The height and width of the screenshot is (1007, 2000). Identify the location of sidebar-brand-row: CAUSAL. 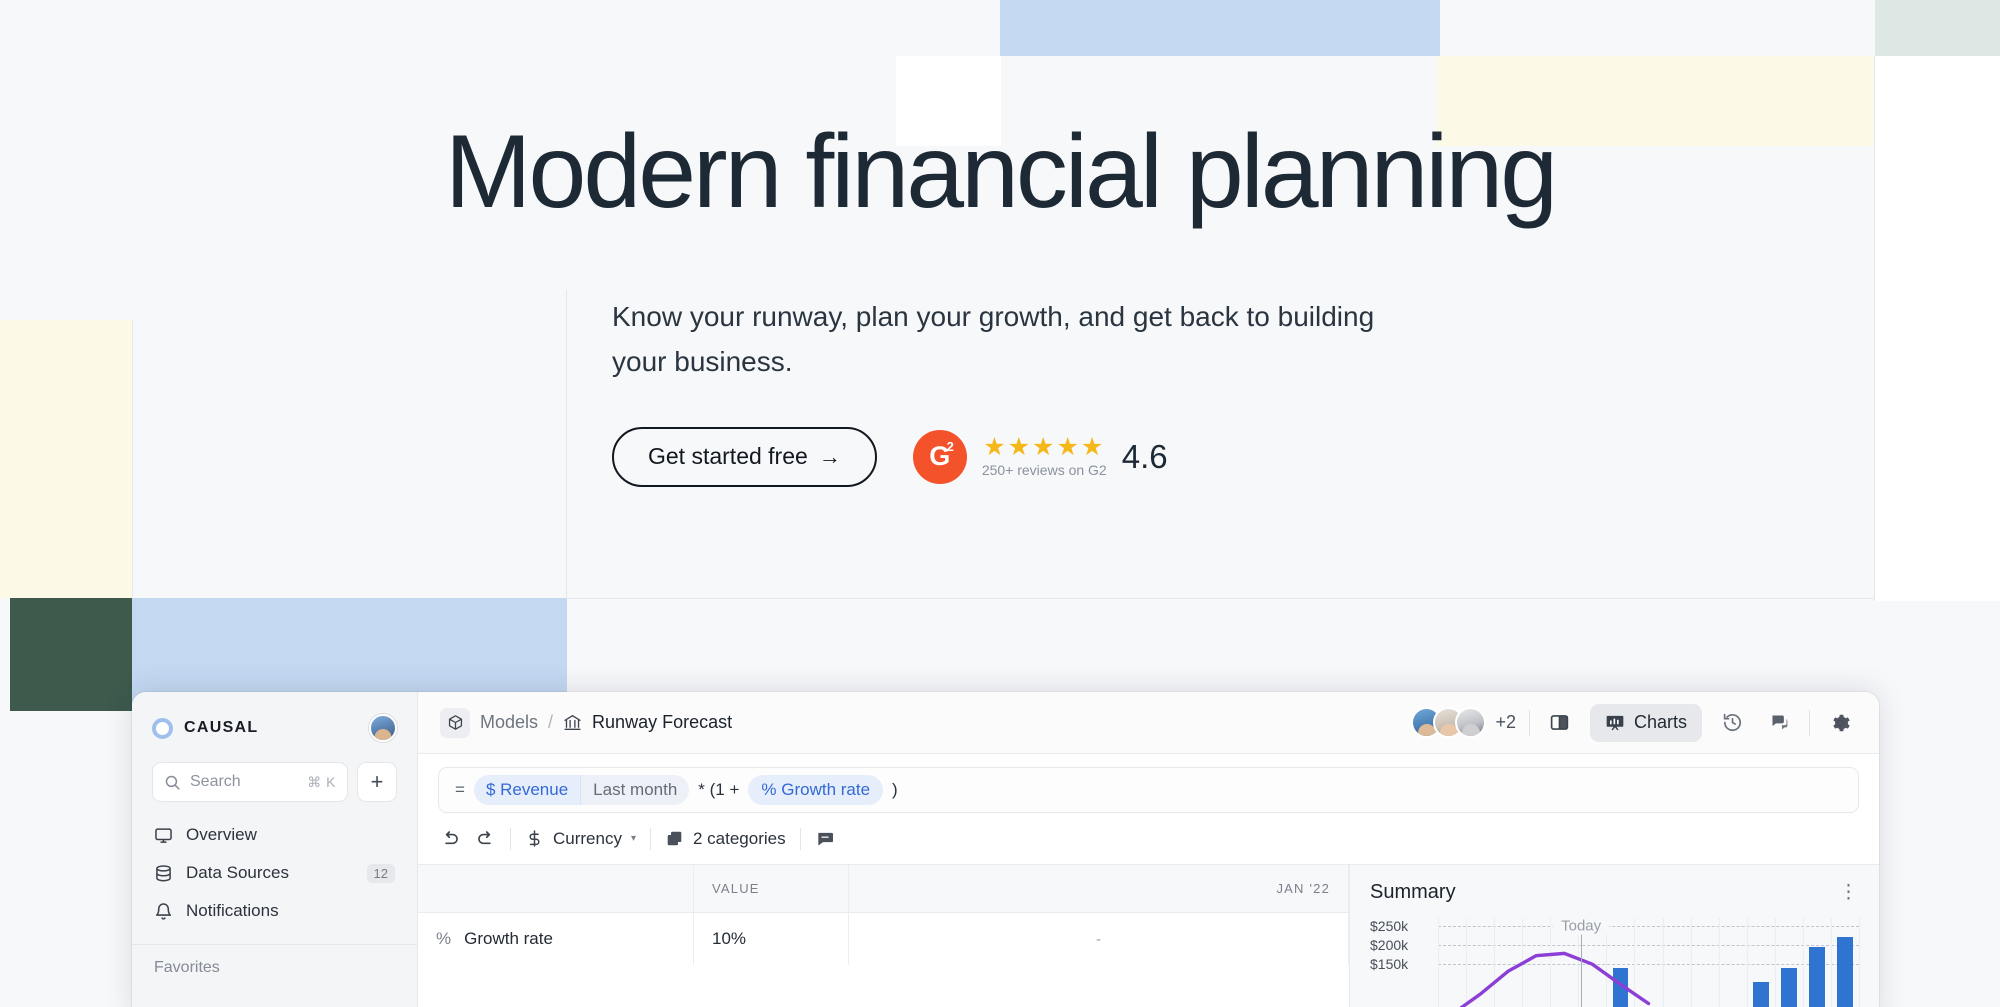
(274, 728).